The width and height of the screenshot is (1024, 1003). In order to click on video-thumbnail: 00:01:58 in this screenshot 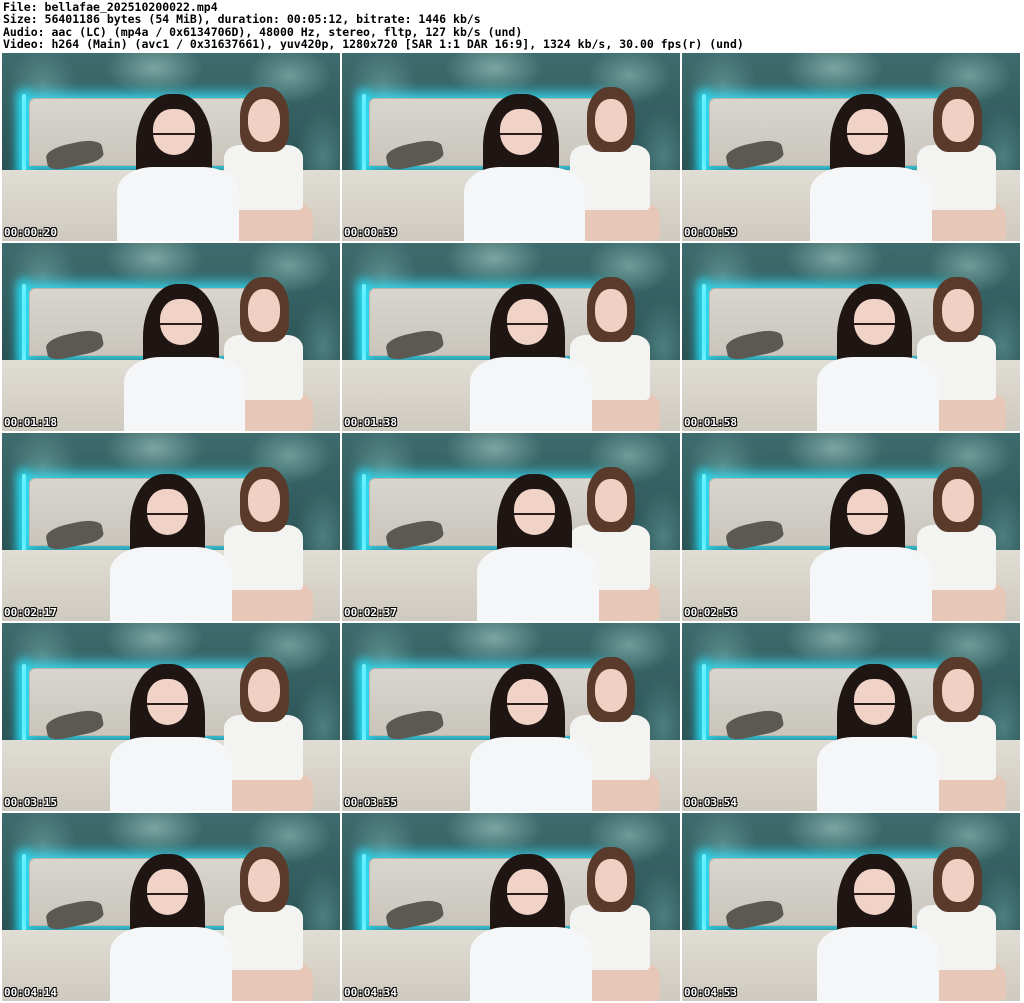, I will do `click(851, 337)`.